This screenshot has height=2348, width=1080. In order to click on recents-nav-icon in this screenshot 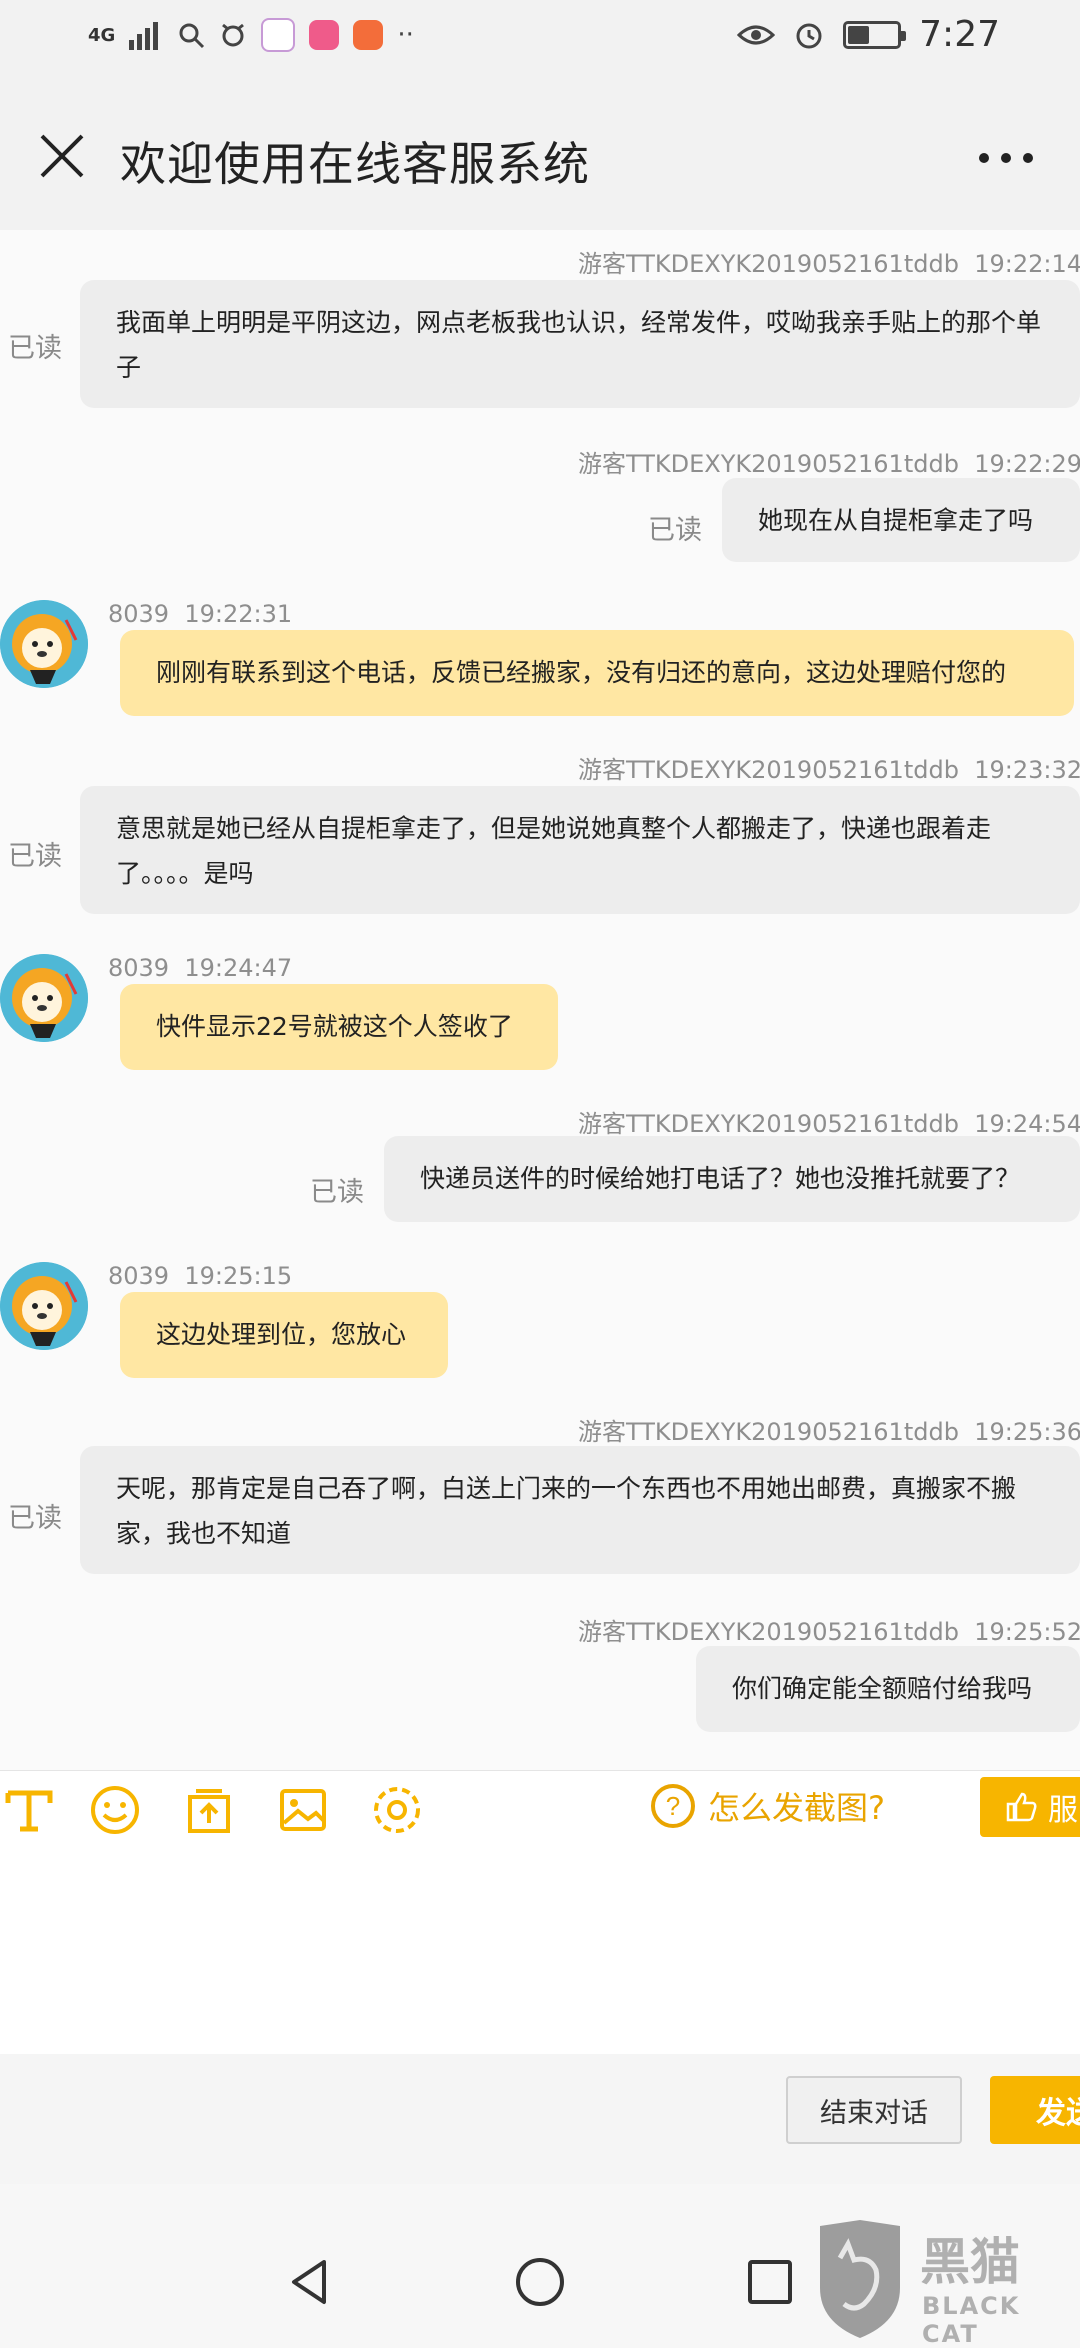, I will do `click(770, 2282)`.